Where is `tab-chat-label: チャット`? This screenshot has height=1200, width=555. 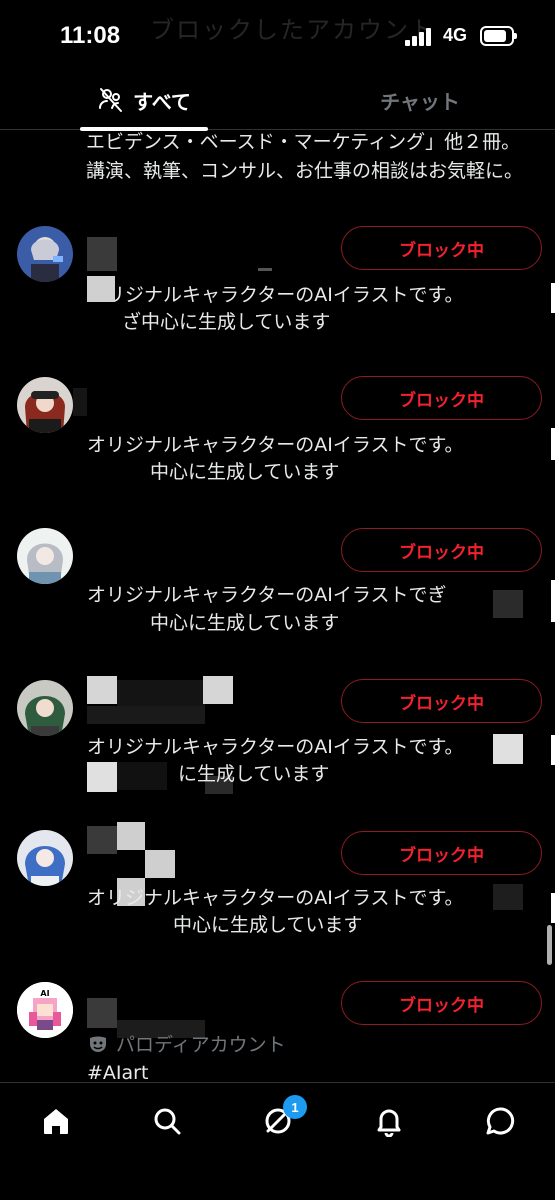
tab-chat-label: チャット is located at coordinates (420, 101).